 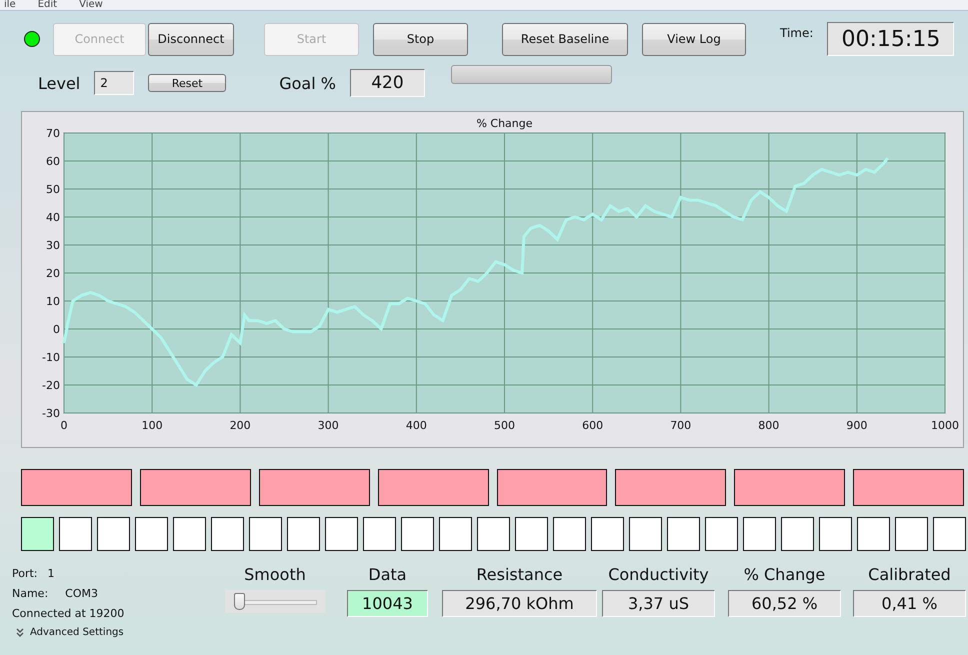 What do you see at coordinates (191, 39) in the screenshot?
I see `toolbar-button: Disconnect` at bounding box center [191, 39].